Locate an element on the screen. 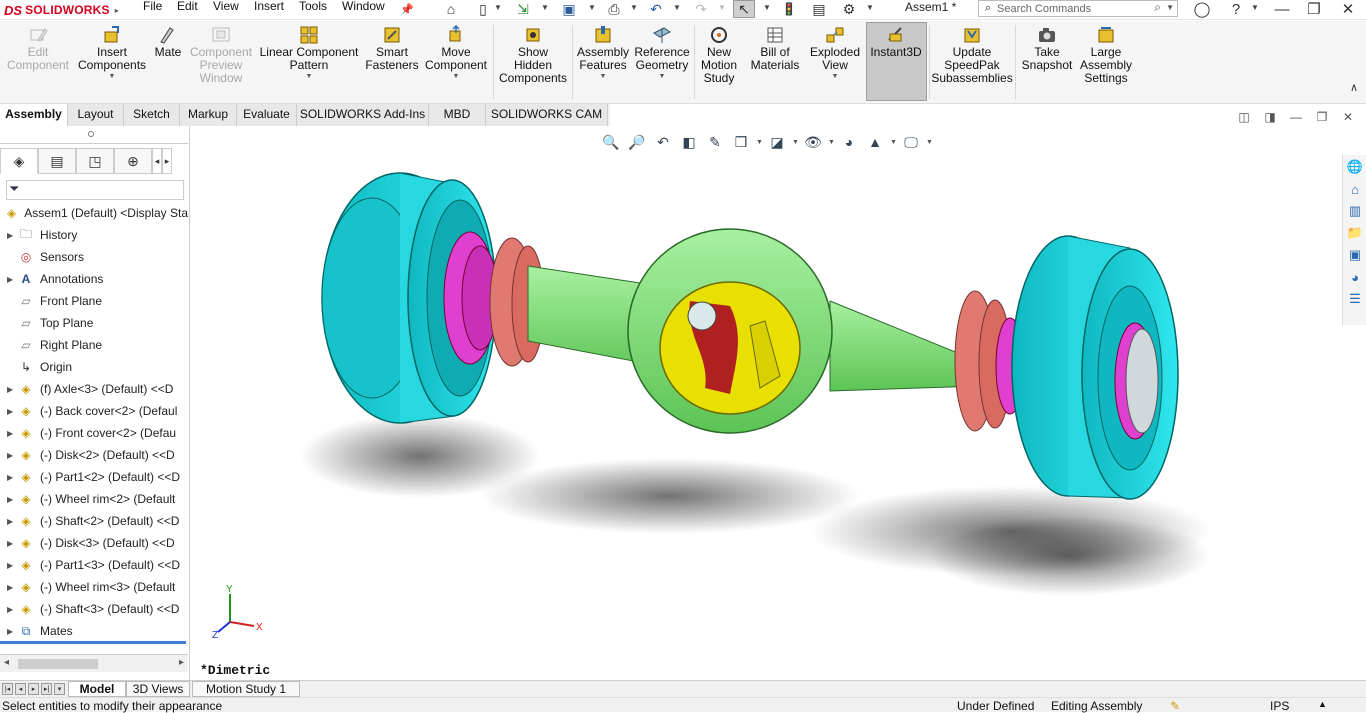  mate-button: Mate is located at coordinates (168, 41).